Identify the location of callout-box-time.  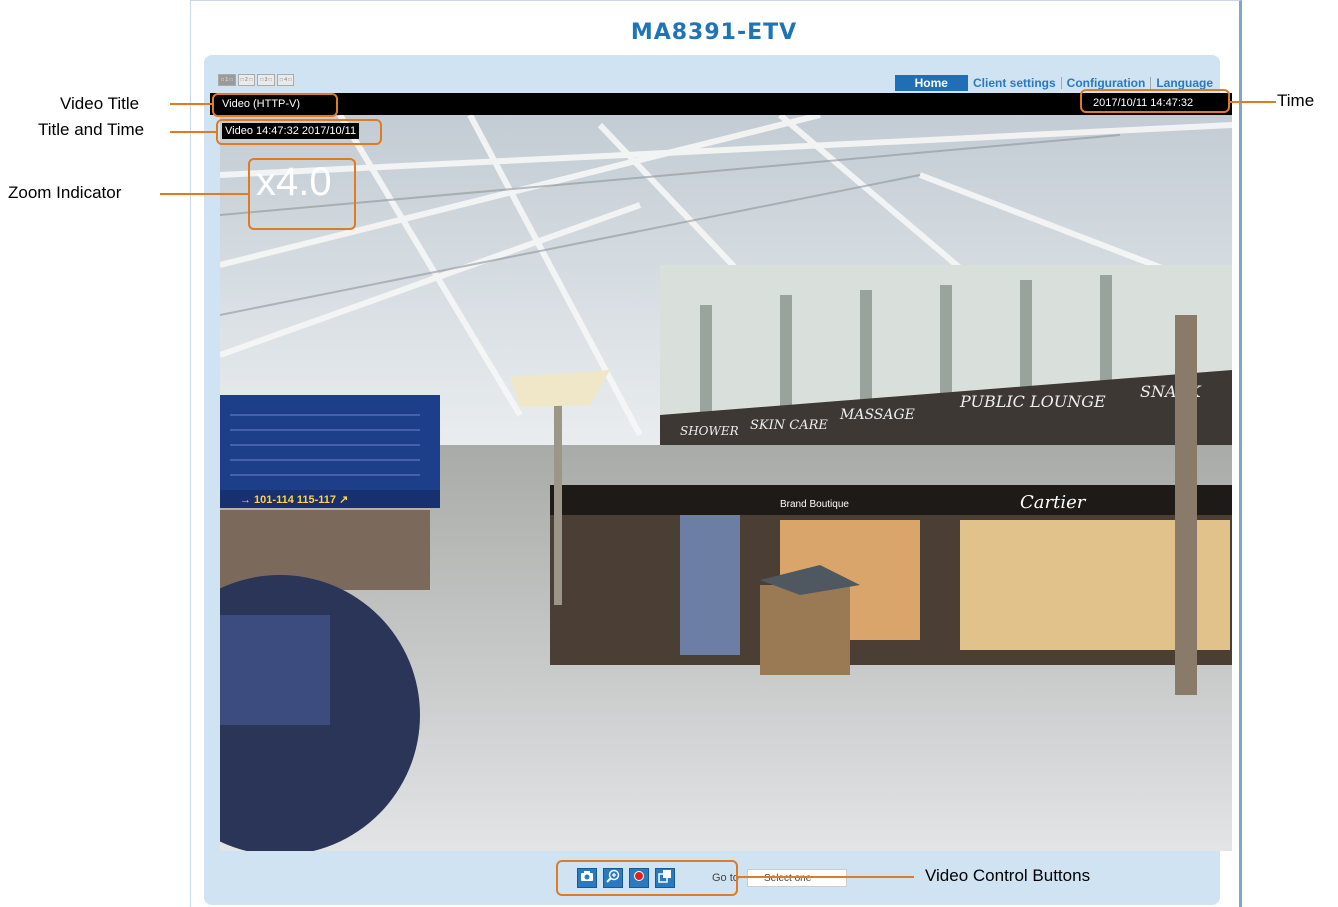
(1155, 101).